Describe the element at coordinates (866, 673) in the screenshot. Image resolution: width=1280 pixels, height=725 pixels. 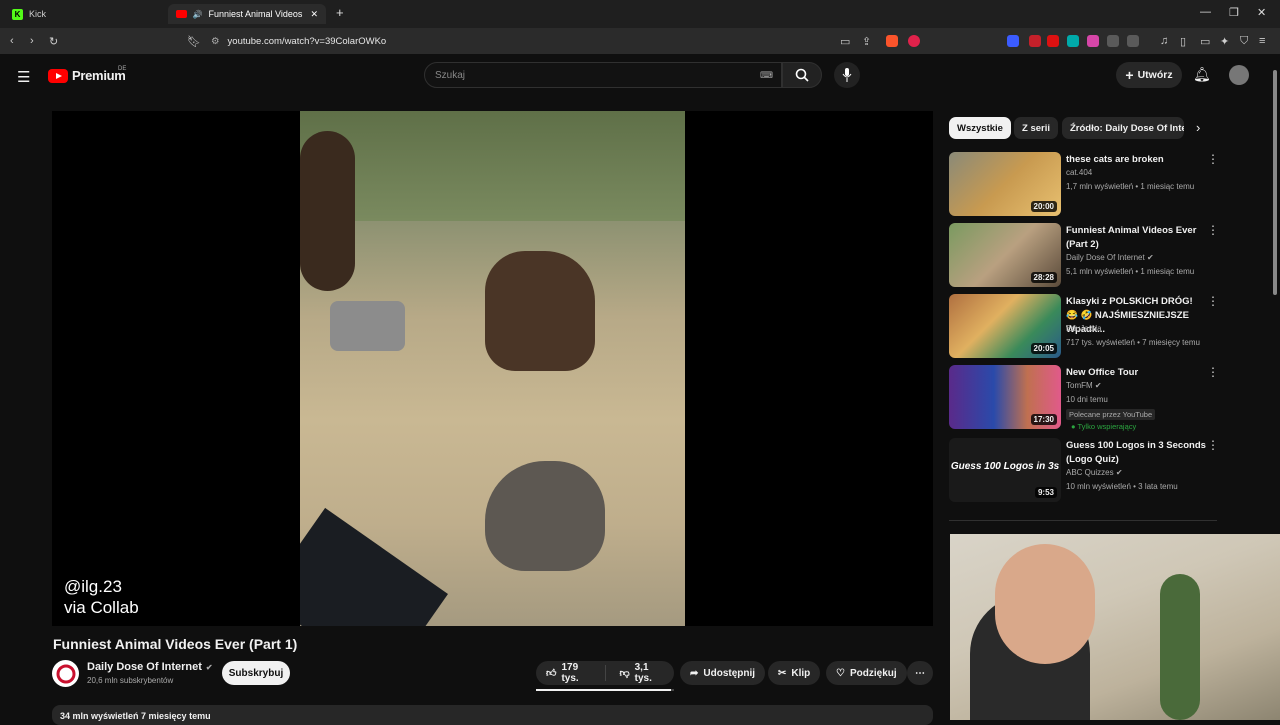
I see `thanks-button: ♡ Podziękuj` at that location.